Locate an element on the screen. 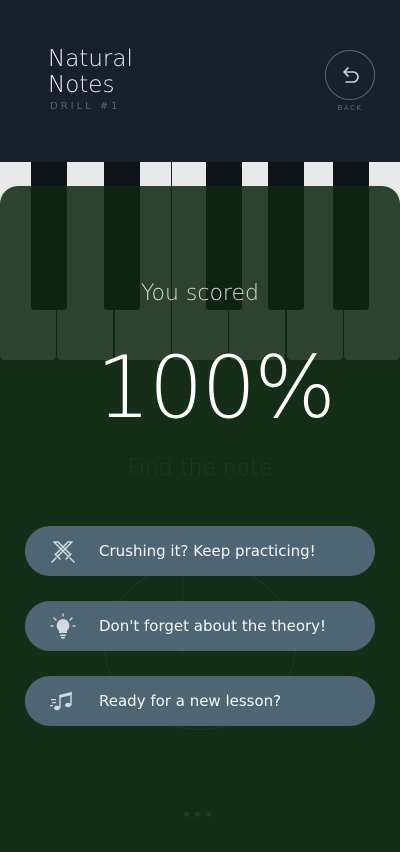 This screenshot has height=852, width=400. crossed-swords-icon is located at coordinates (63, 552).